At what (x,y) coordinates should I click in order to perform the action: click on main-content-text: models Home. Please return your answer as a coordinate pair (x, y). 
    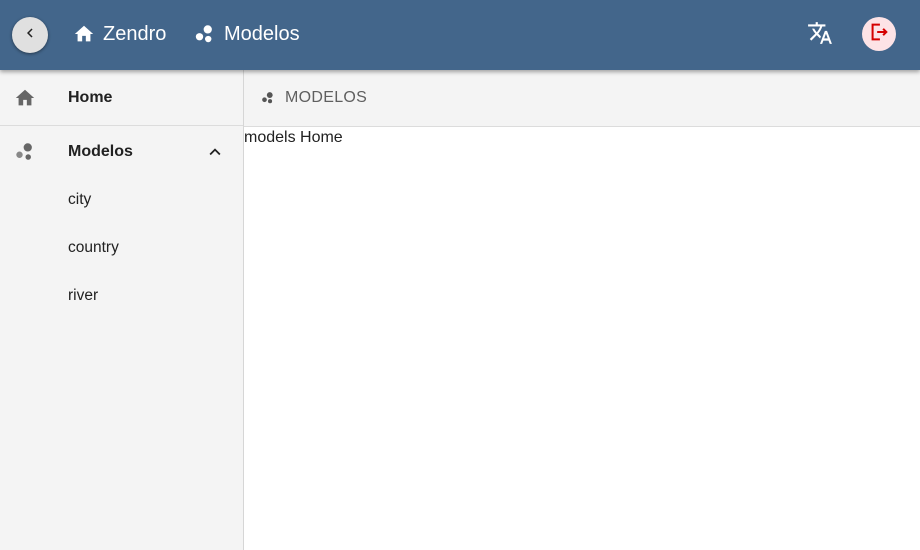
    Looking at the image, I should click on (293, 137).